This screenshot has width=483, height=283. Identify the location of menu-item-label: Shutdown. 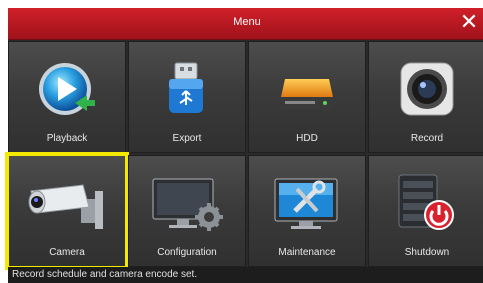
(427, 252).